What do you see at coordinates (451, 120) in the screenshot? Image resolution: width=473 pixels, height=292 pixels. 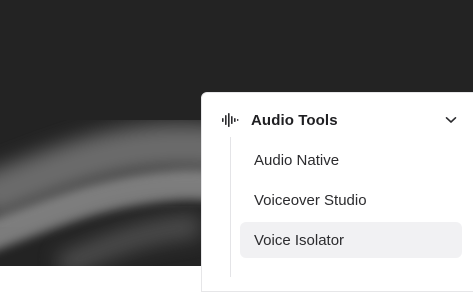 I see `chevron-down-icon` at bounding box center [451, 120].